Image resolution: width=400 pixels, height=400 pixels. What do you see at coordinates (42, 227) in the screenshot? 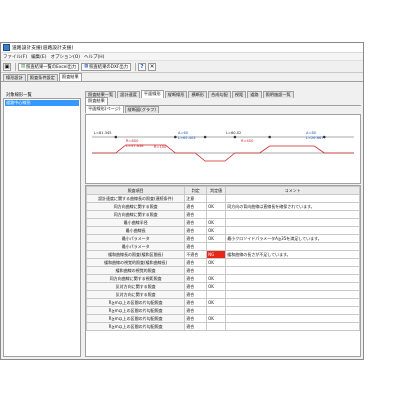
I see `alignment-list: 道路中心線形` at bounding box center [42, 227].